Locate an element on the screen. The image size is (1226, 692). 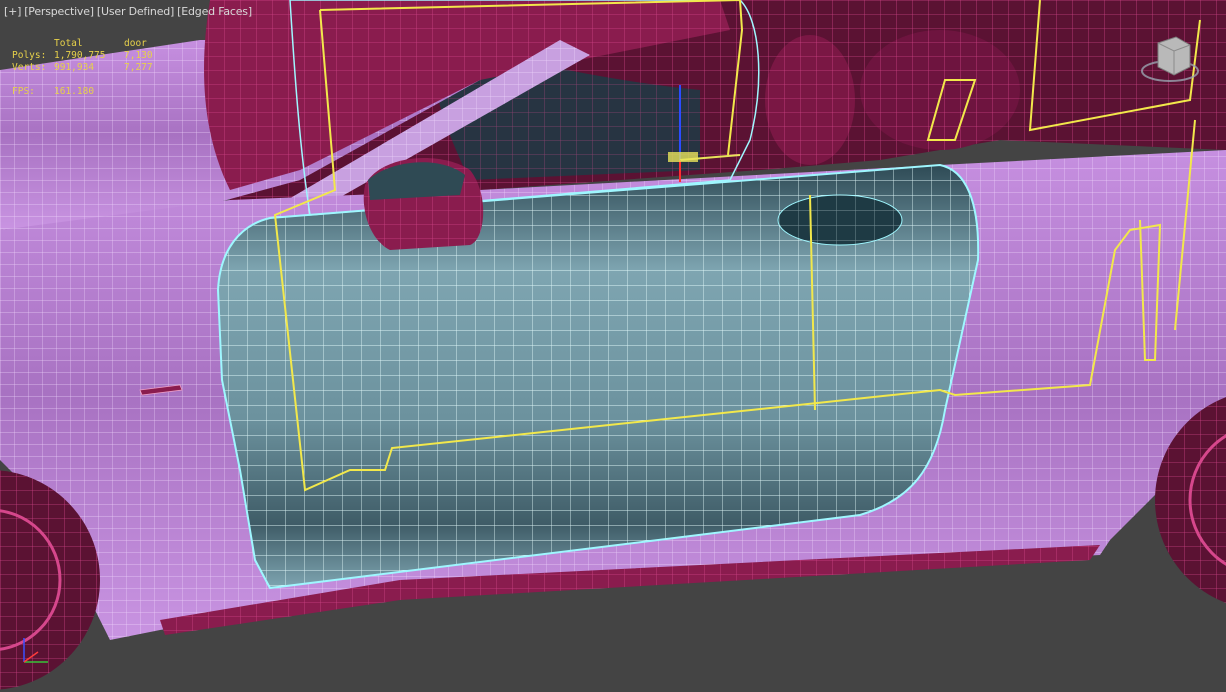
side-mirror-mesh is located at coordinates (423, 204).